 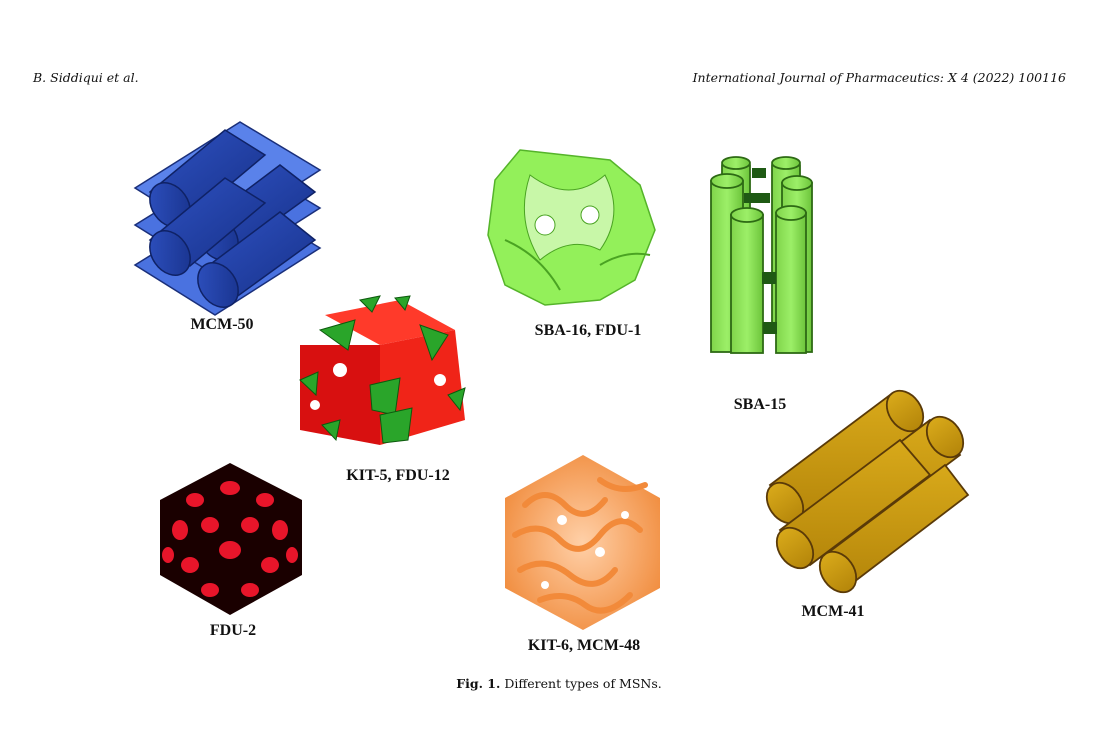 What do you see at coordinates (398, 475) in the screenshot?
I see `label-kit5: KIT-5, FDU-12` at bounding box center [398, 475].